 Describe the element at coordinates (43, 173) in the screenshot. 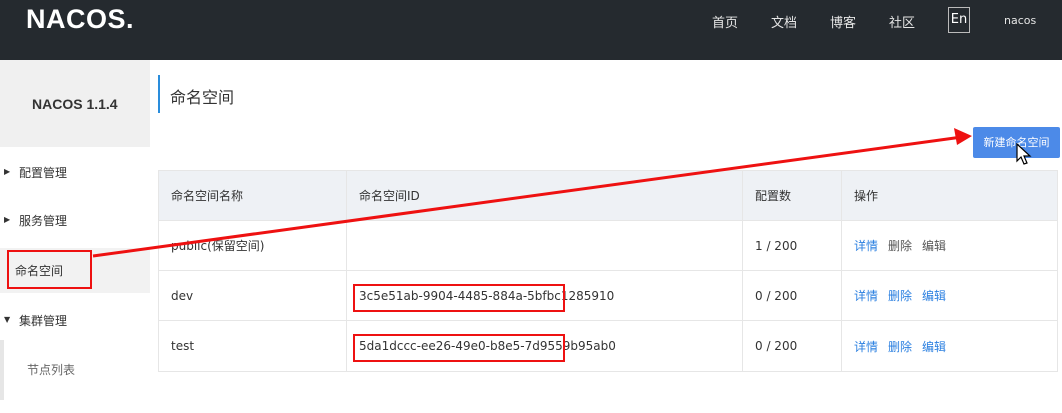

I see `sidebar-item-label: 配置管理` at that location.